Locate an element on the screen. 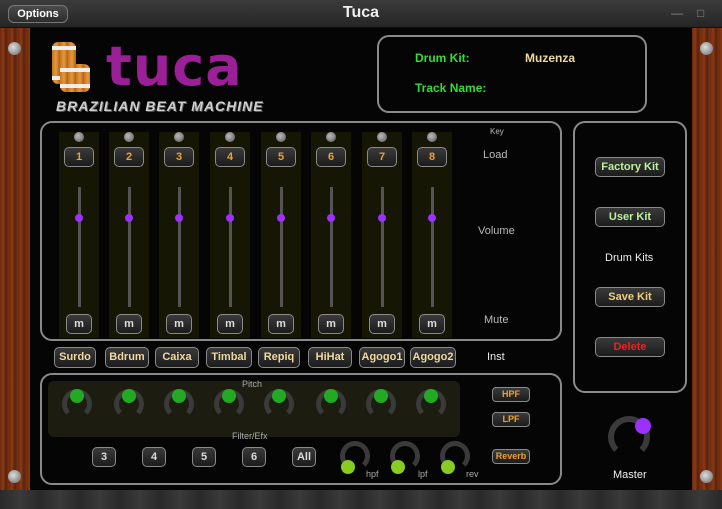  channel-strip: 5 m is located at coordinates (281, 235).